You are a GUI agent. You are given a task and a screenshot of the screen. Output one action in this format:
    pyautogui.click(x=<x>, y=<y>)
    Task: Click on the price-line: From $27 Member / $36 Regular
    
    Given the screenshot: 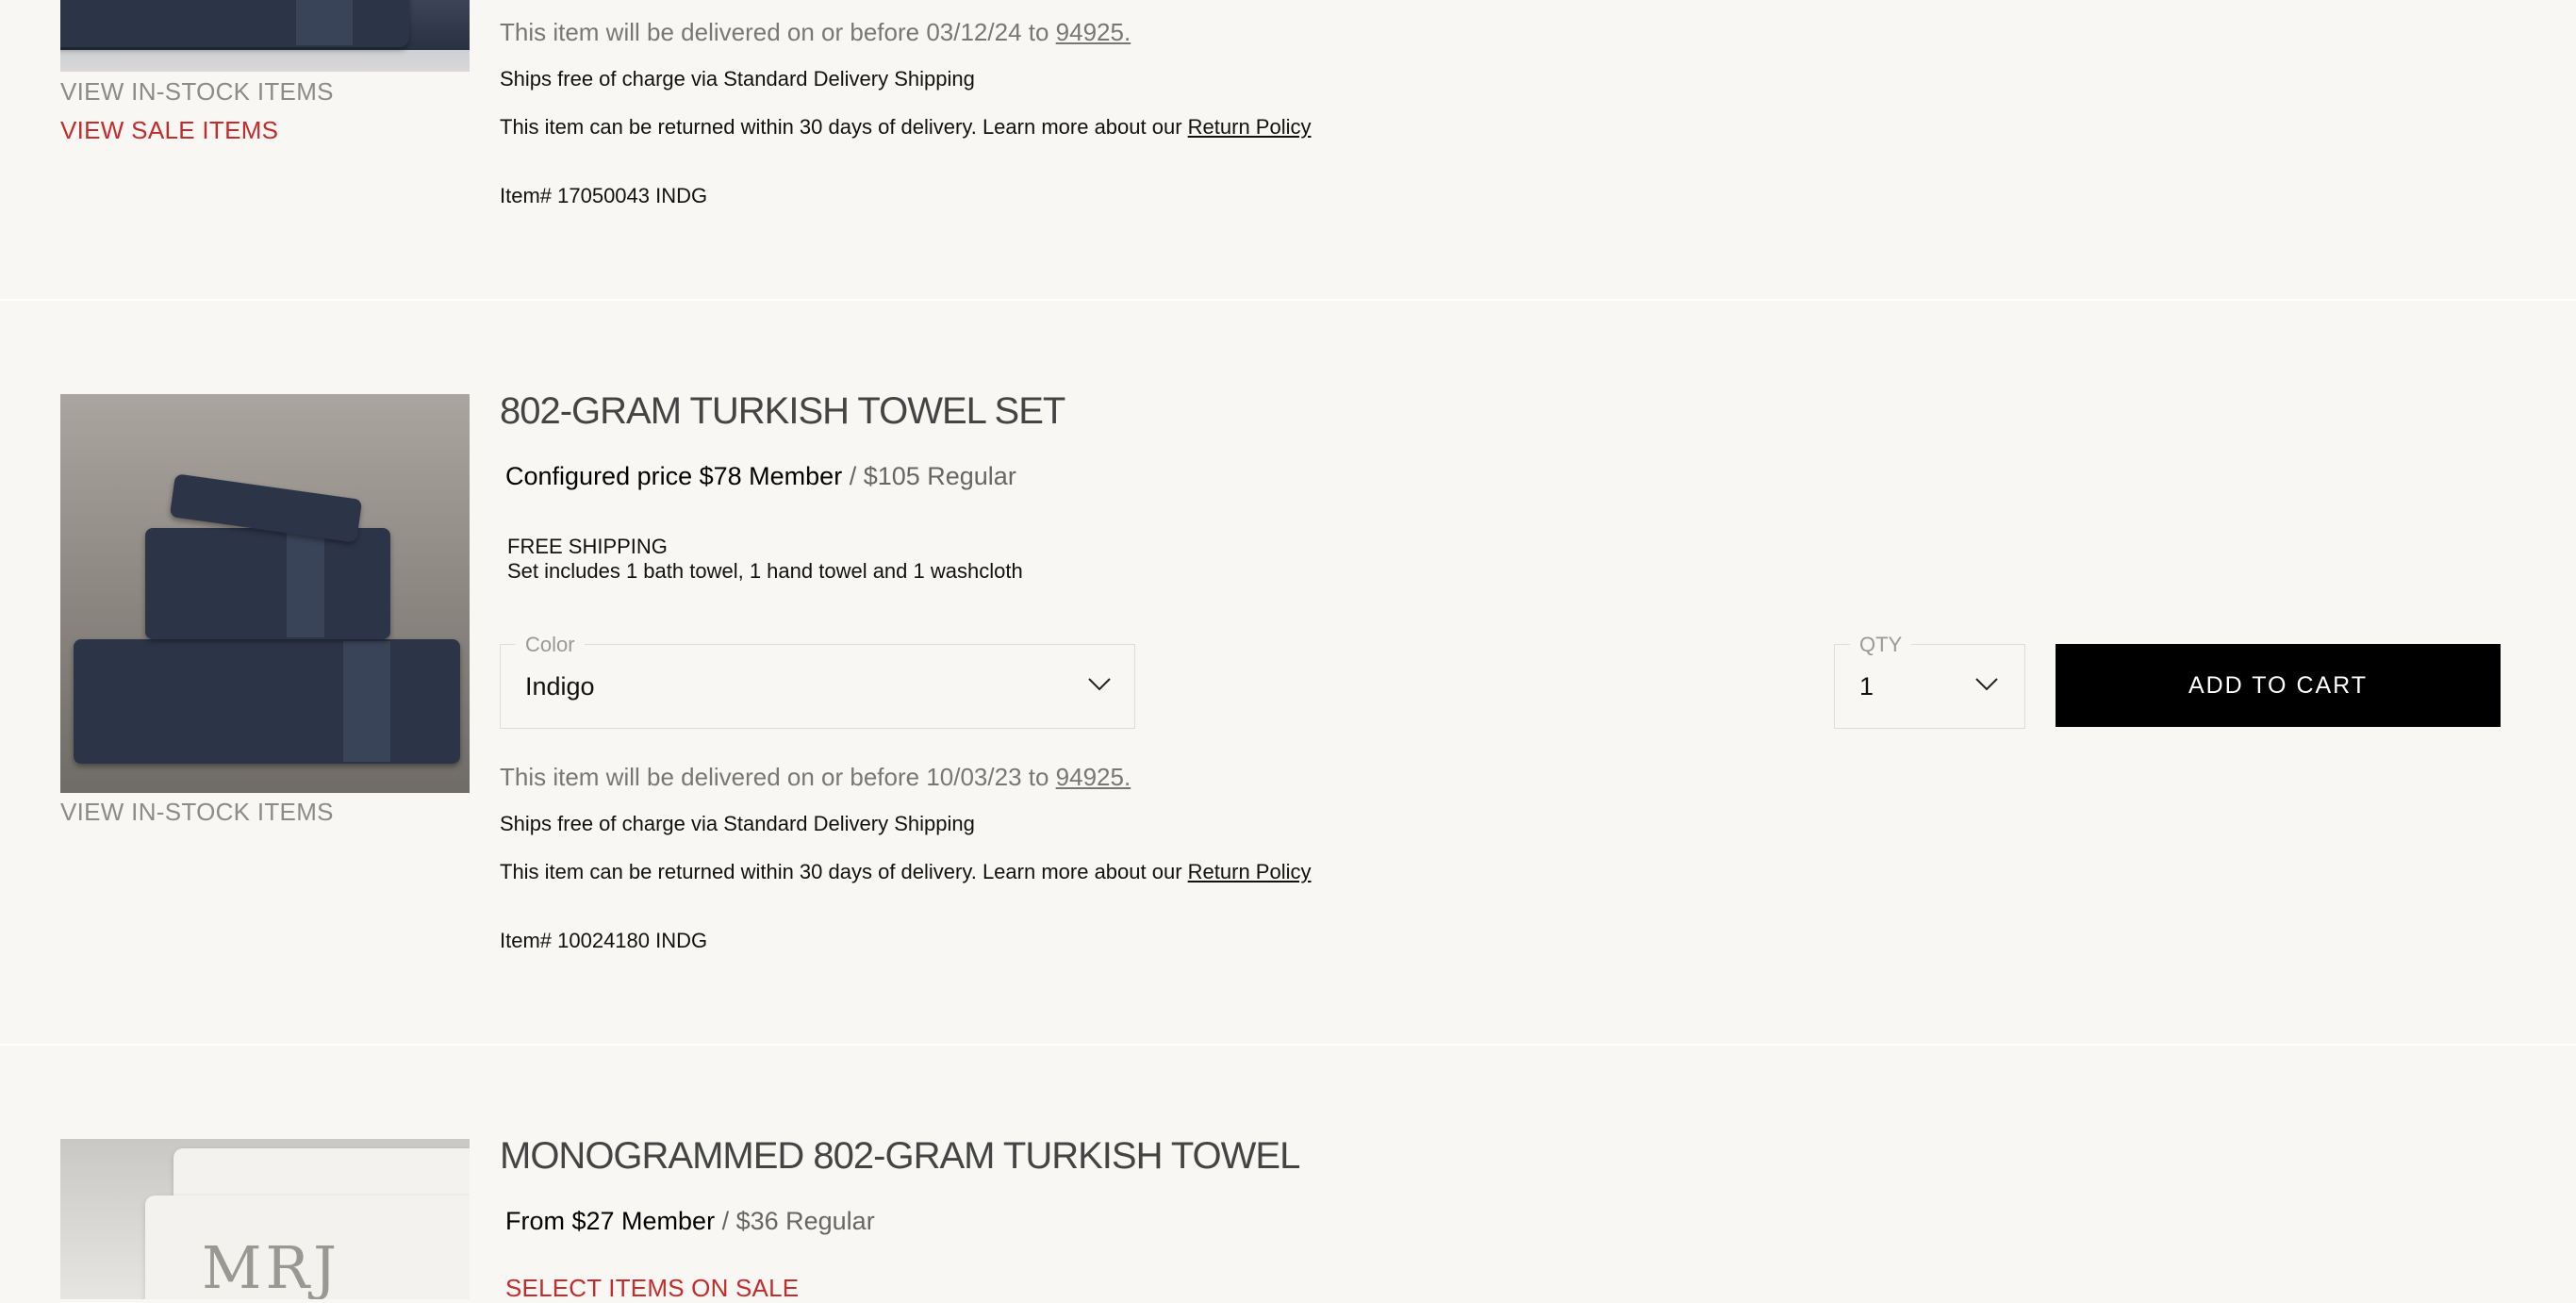 What is the action you would take?
    pyautogui.click(x=690, y=1222)
    